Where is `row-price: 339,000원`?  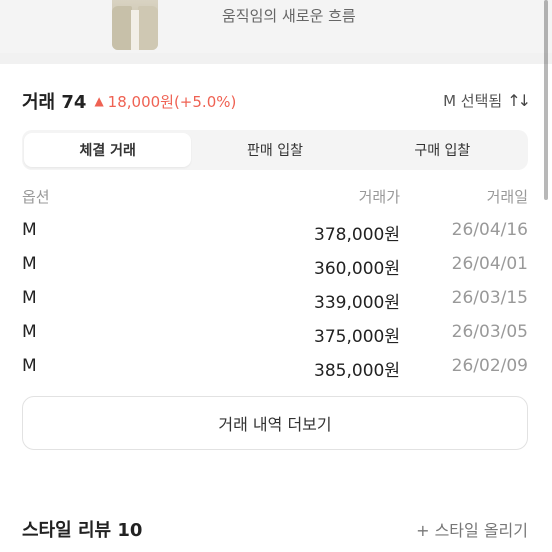
row-price: 339,000원 is located at coordinates (357, 303).